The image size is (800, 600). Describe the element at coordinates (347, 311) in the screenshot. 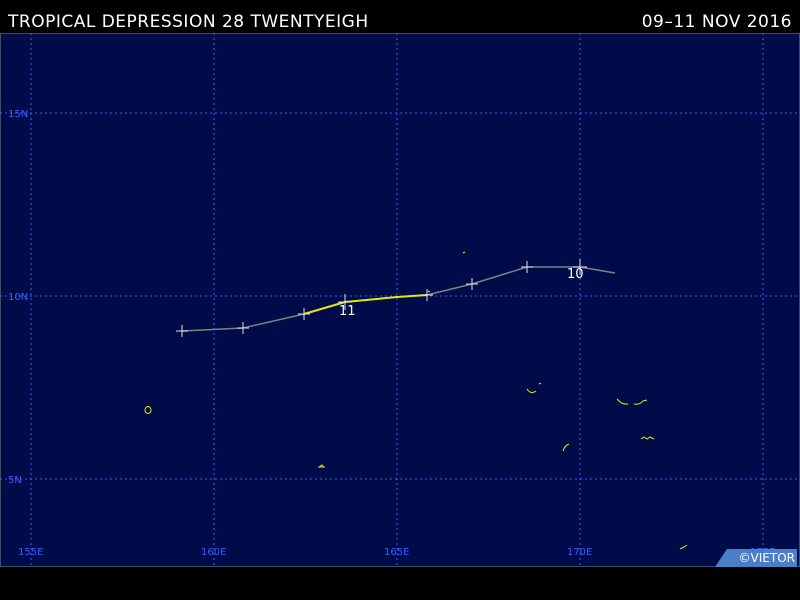

I see `track-day-label-11: 11` at that location.